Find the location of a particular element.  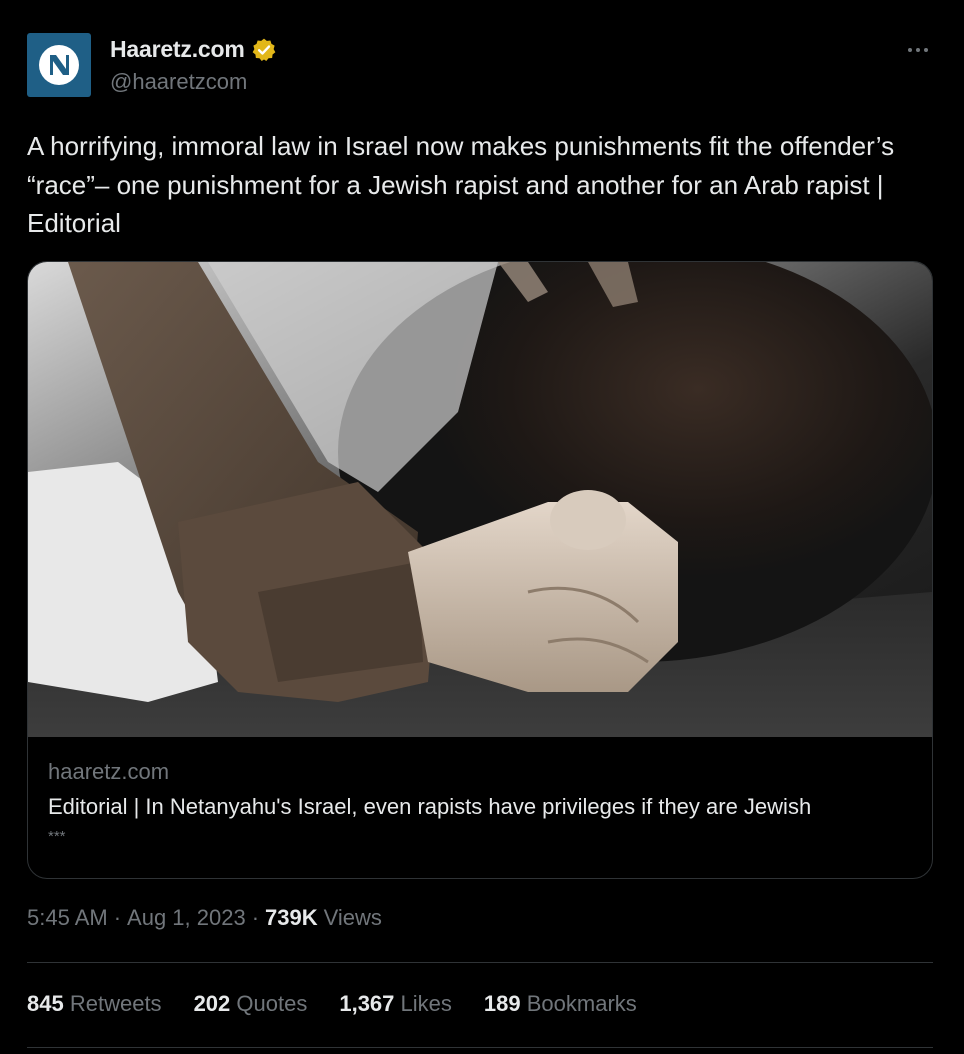

likes-count: 1,367 is located at coordinates (367, 1003).